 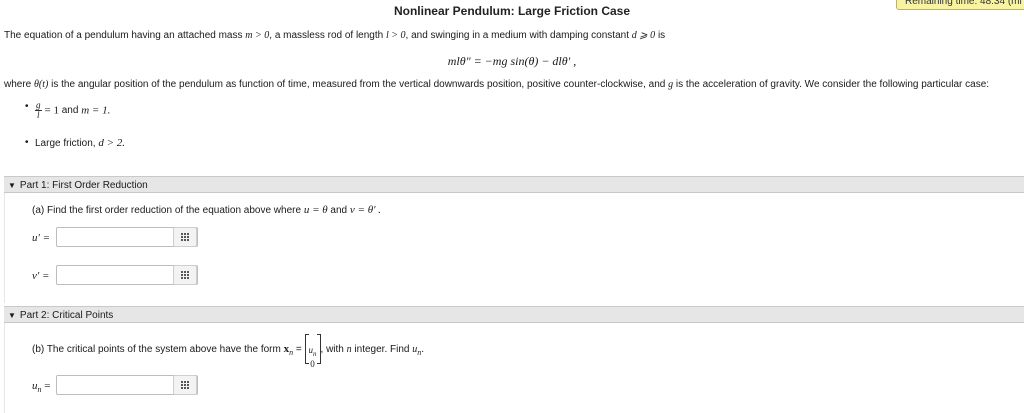 What do you see at coordinates (41, 276) in the screenshot?
I see `v-prime-label: v′ =` at bounding box center [41, 276].